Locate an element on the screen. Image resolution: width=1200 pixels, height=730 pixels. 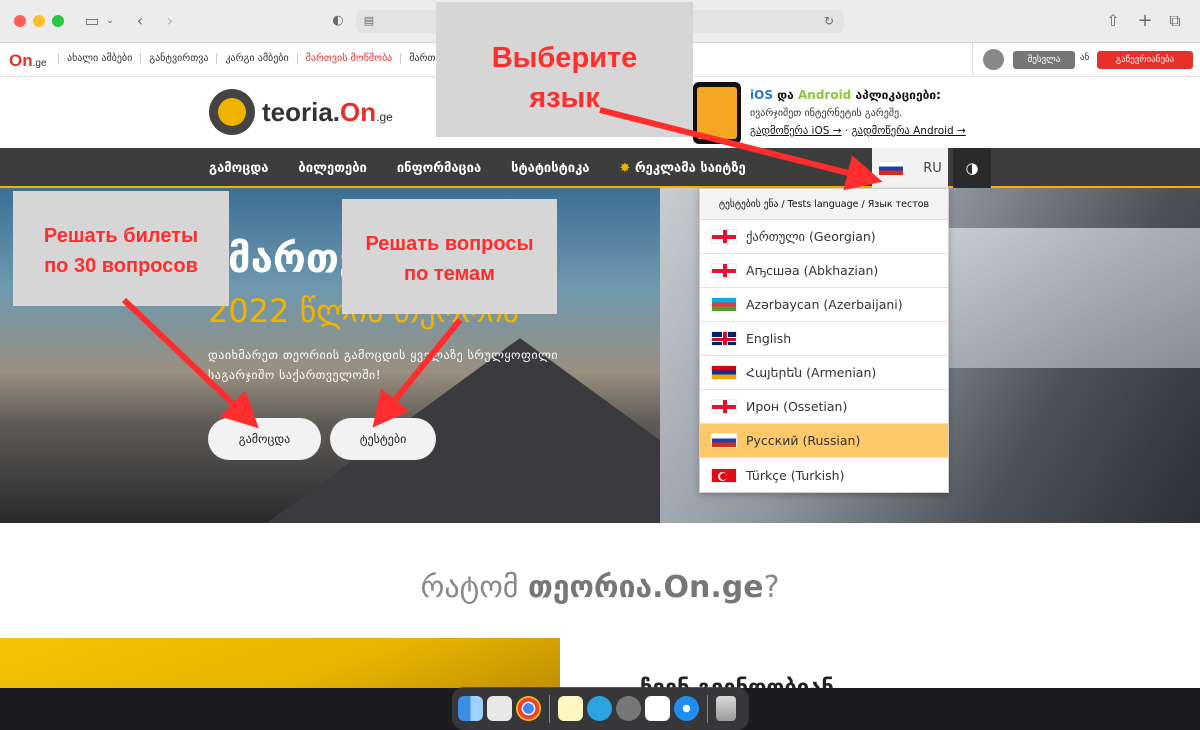
app-download-links: გადმოწერა iOS → · გადმოწერა Android → is located at coordinates (858, 131).